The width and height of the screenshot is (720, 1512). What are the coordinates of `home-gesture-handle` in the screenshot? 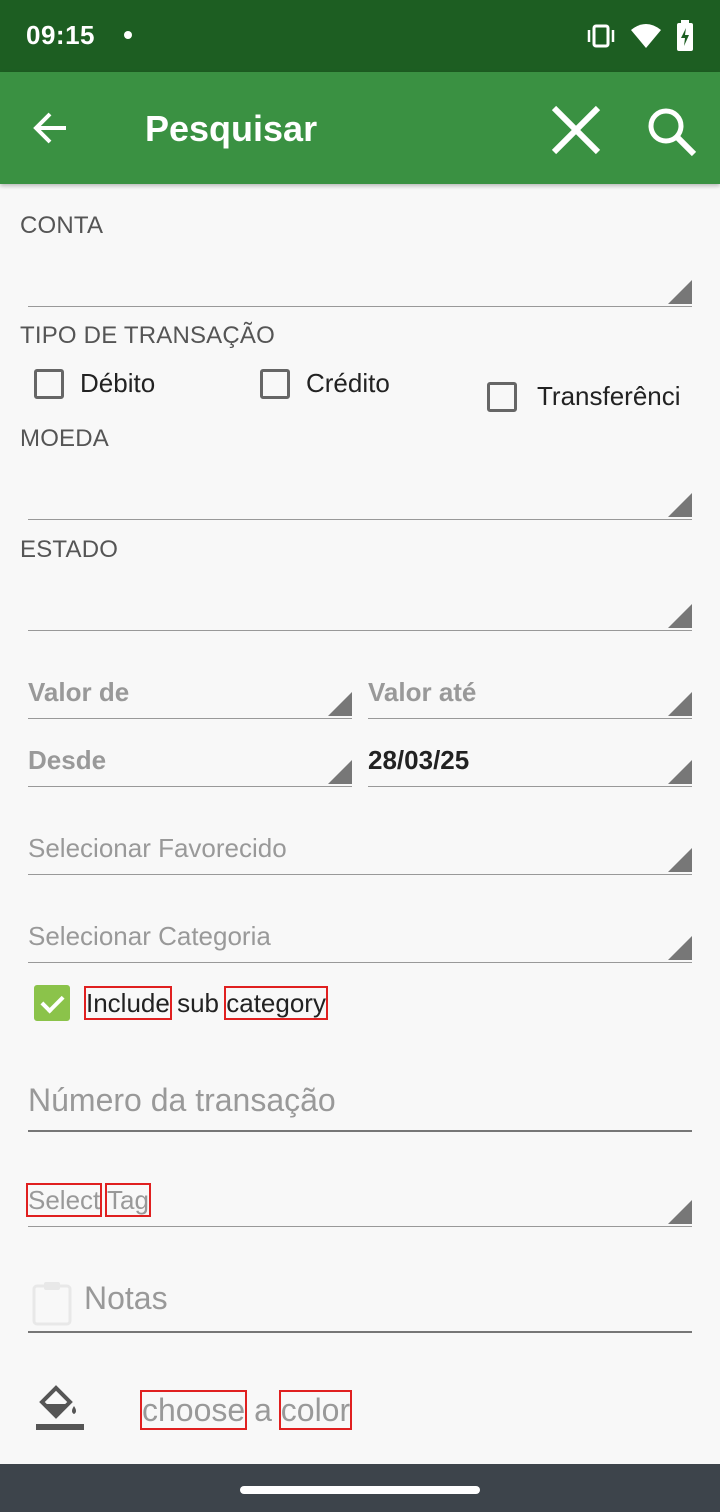 It's located at (360, 1490).